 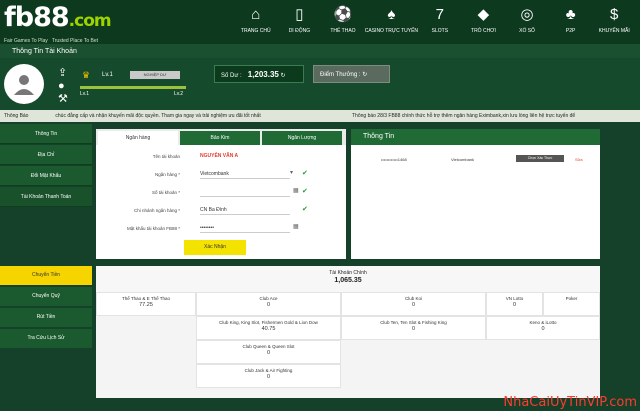 What do you see at coordinates (540, 158) in the screenshot?
I see `verify-button: Chọn Xác Thực` at bounding box center [540, 158].